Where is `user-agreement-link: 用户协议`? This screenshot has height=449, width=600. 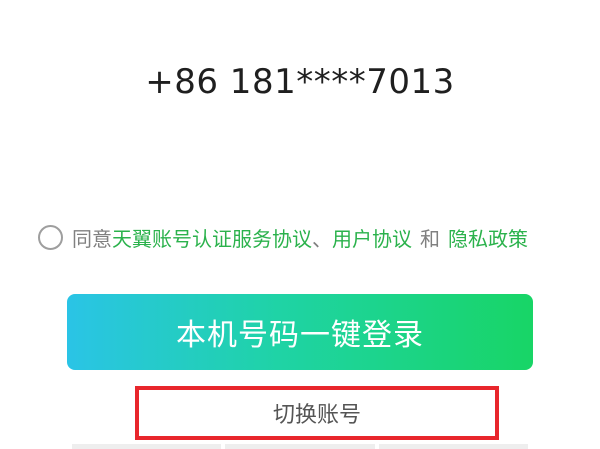 user-agreement-link: 用户协议 is located at coordinates (372, 237).